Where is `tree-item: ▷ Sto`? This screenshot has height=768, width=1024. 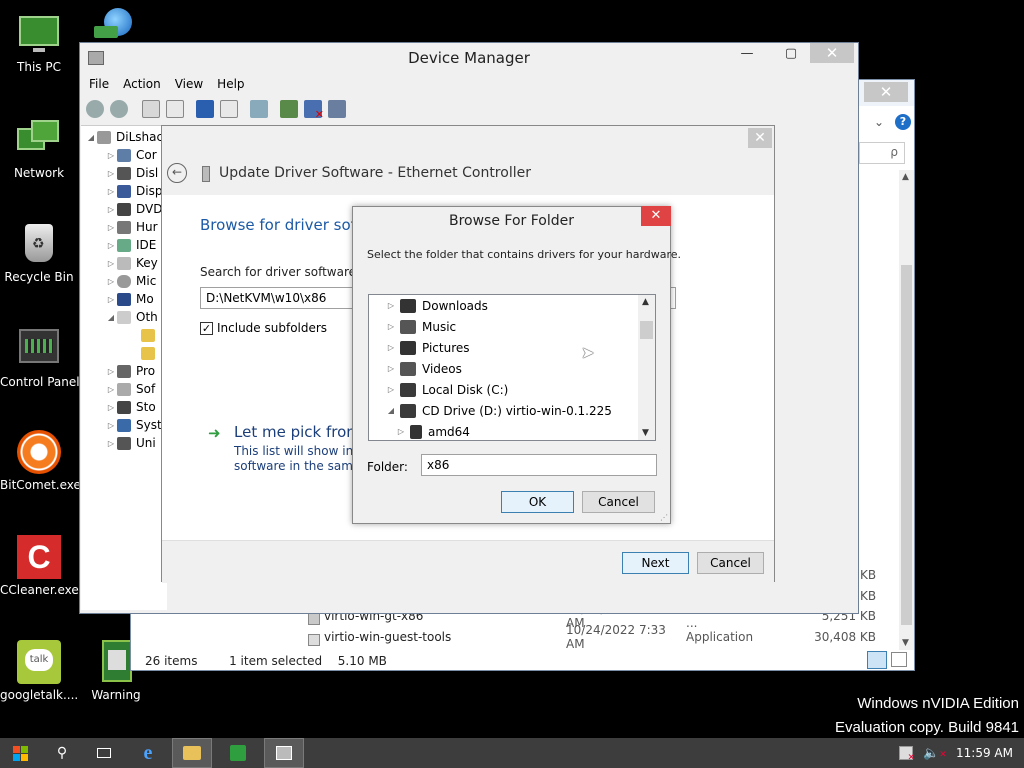 tree-item: ▷ Sto is located at coordinates (130, 407).